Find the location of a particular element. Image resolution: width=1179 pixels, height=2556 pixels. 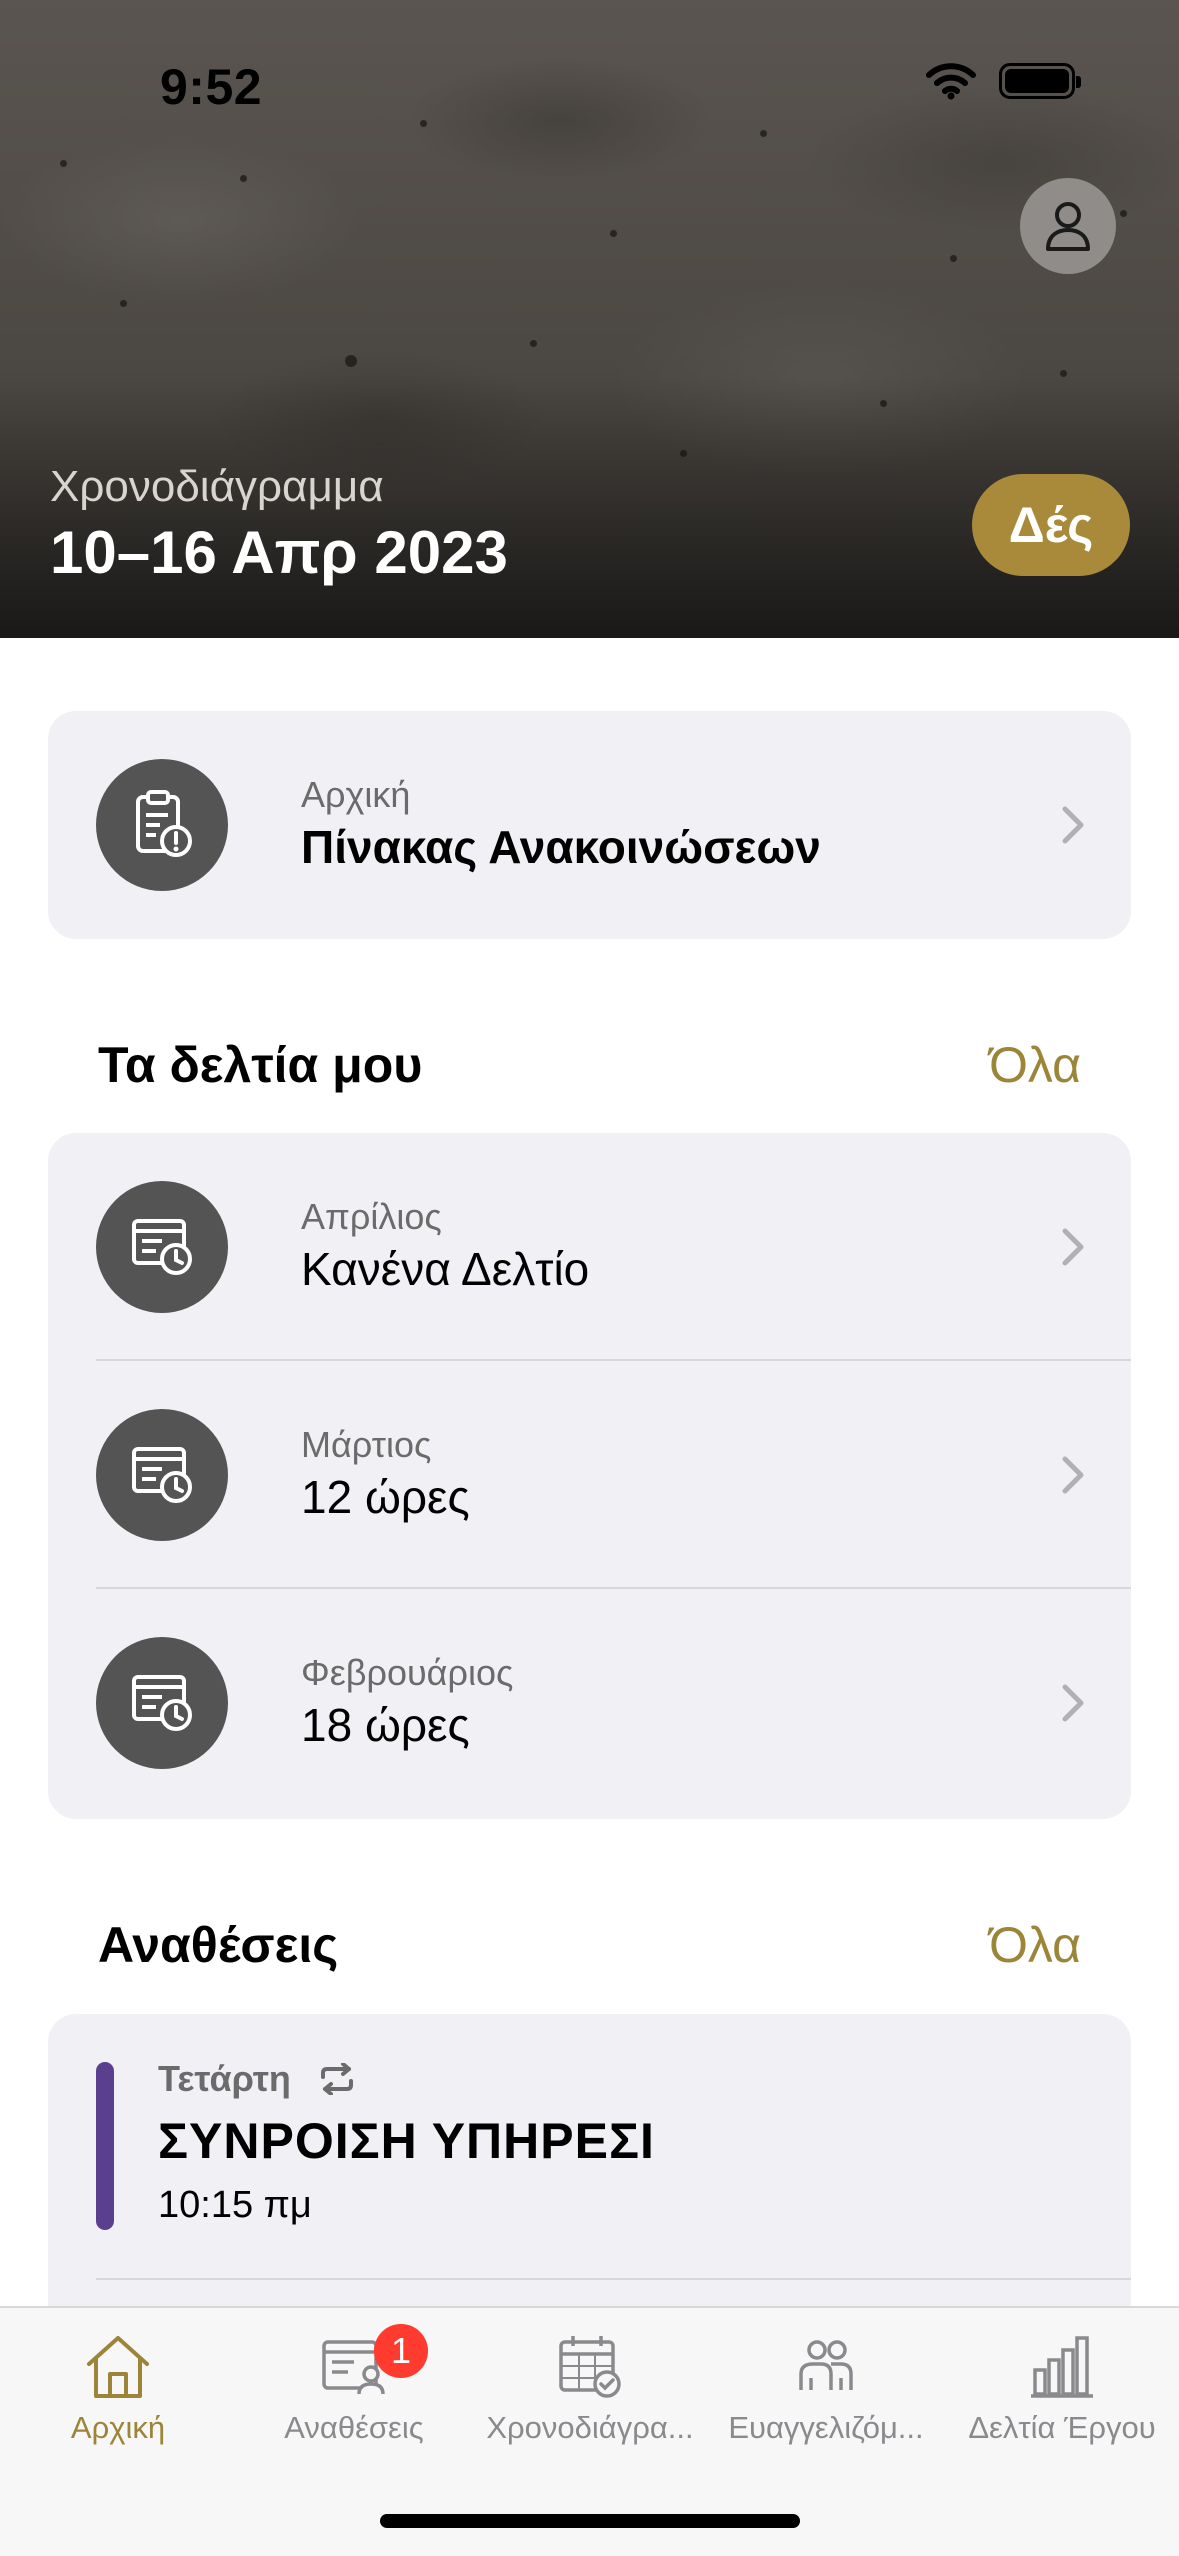

see-schedule-button: Δές is located at coordinates (1051, 525).